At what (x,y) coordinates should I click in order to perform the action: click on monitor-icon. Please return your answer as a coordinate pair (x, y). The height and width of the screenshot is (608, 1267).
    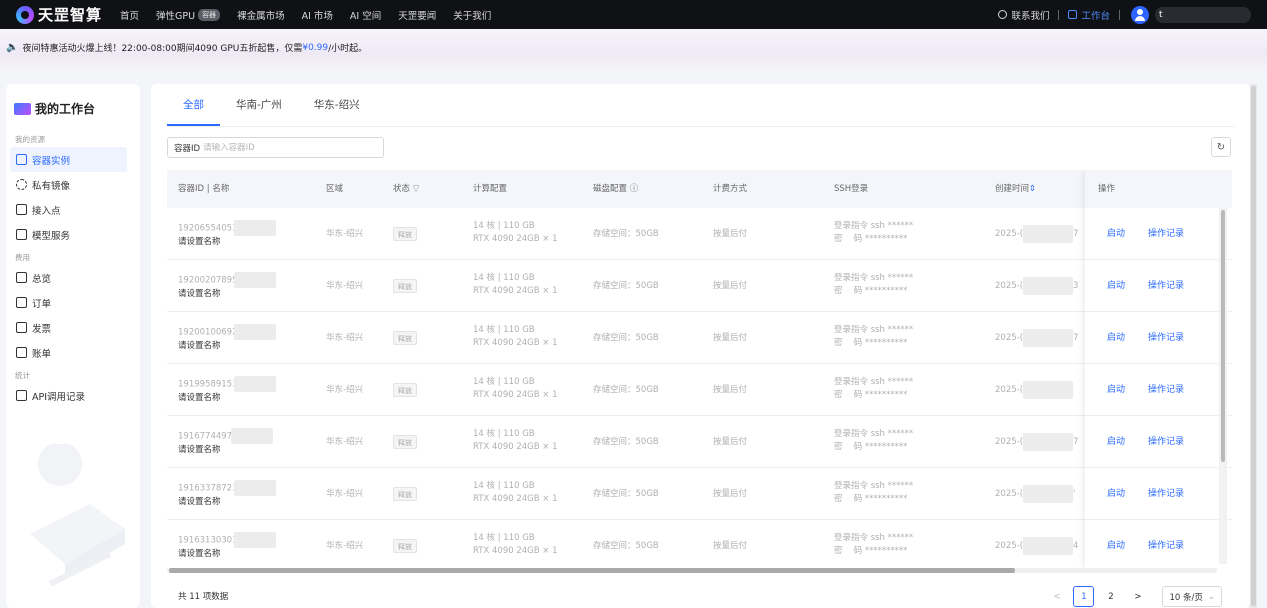
    Looking at the image, I should click on (1073, 14).